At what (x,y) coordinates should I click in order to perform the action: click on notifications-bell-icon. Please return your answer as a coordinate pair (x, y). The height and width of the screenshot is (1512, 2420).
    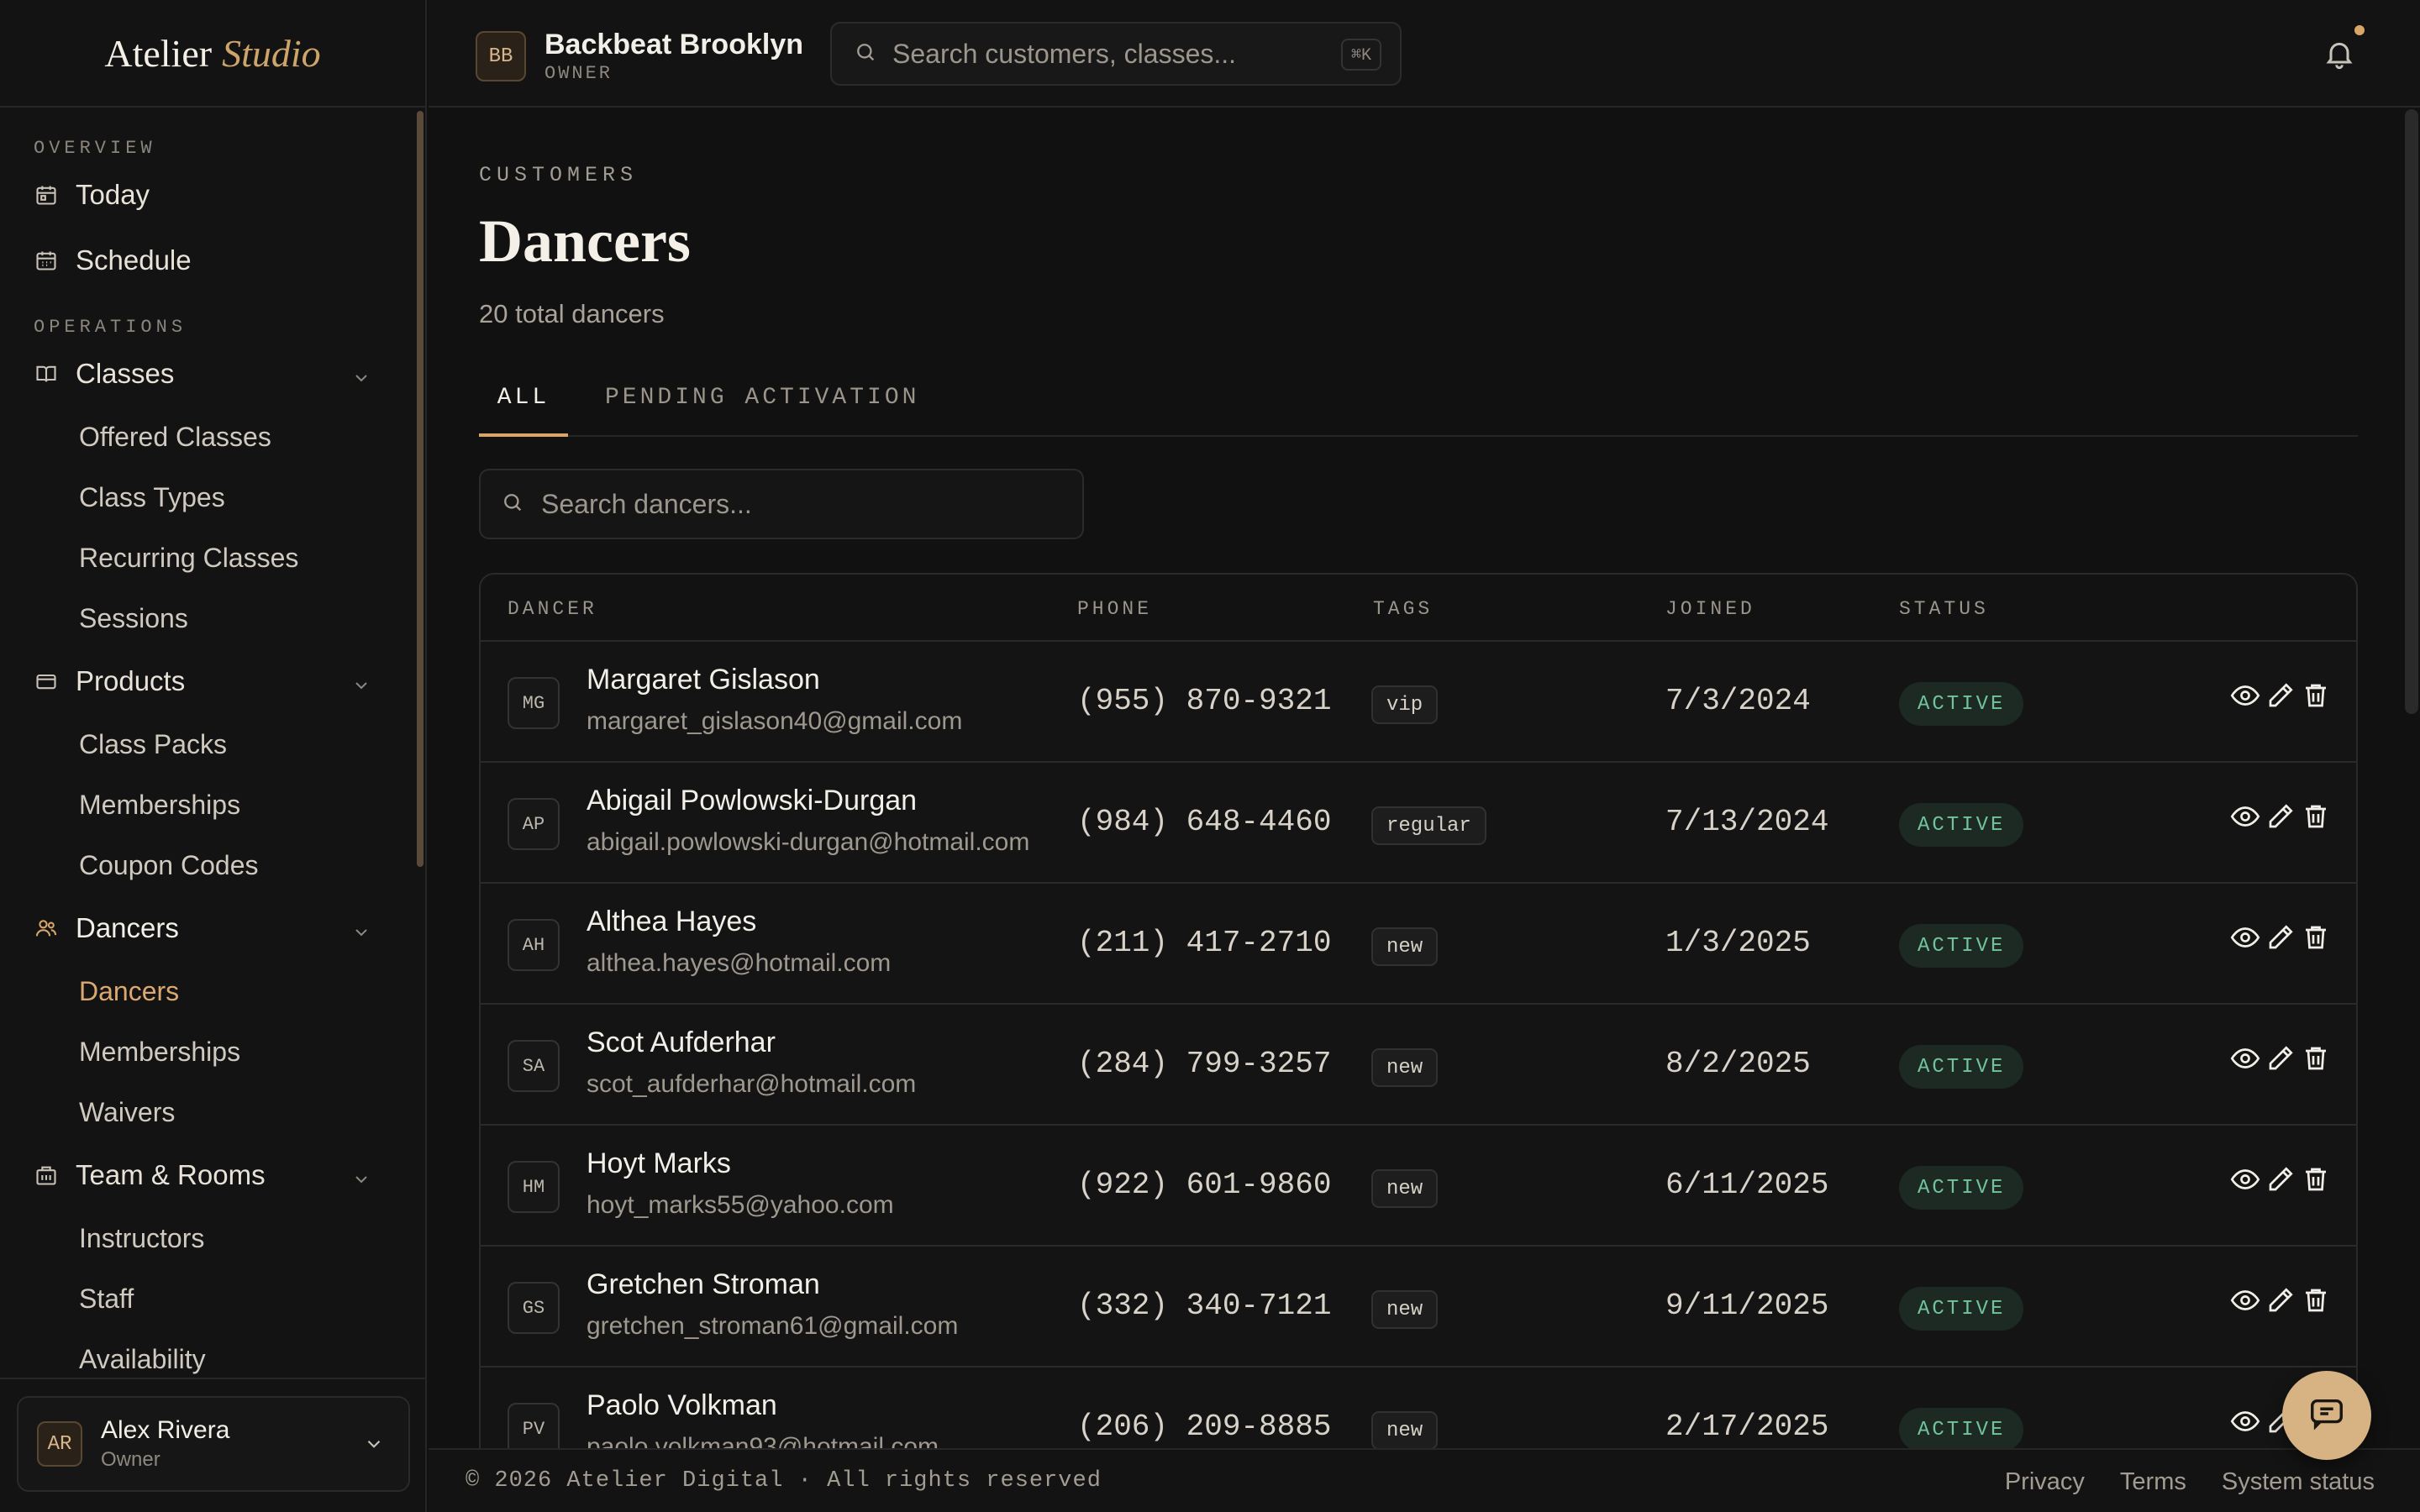
    Looking at the image, I should click on (2339, 54).